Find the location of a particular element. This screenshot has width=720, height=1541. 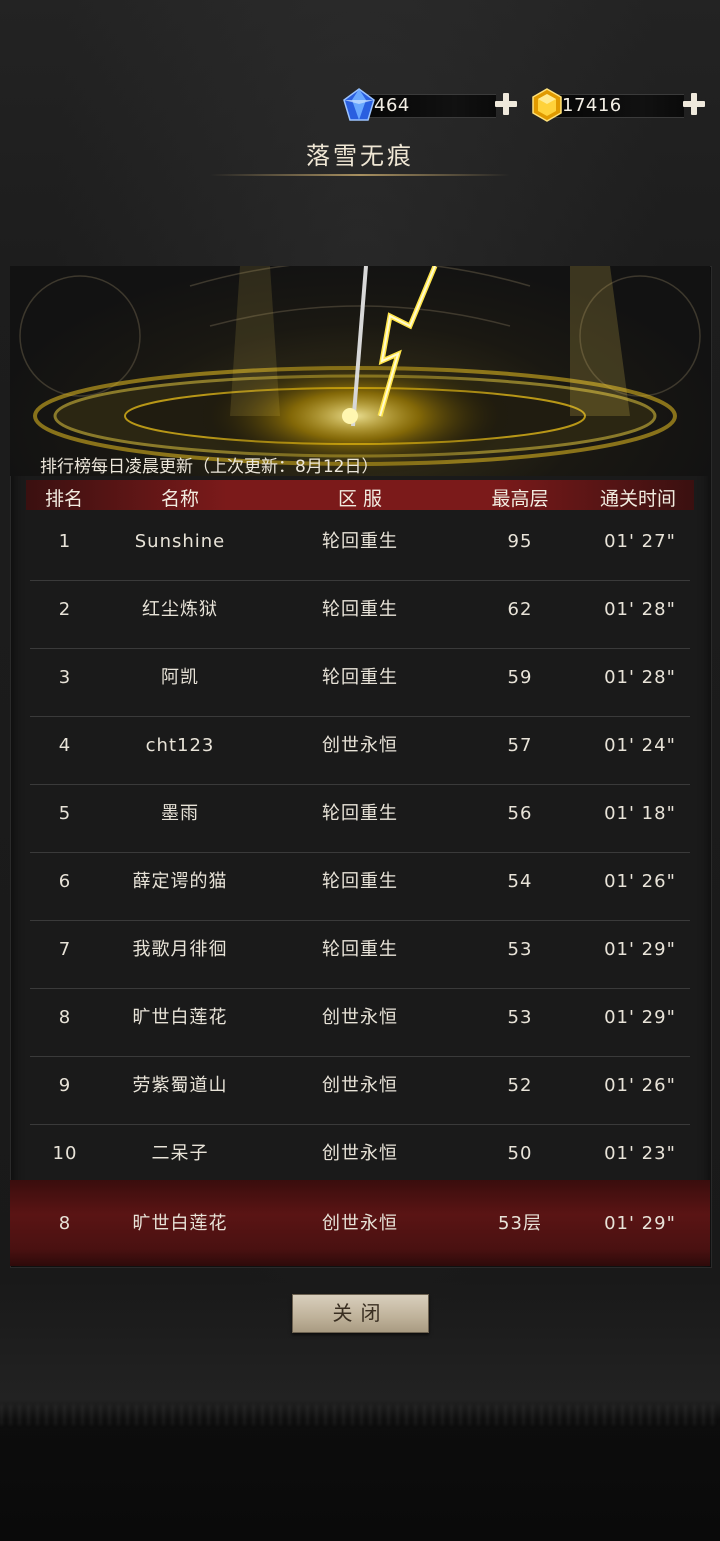

table-row: 2 红尘炼狱 轮回重生 62 01' 28" is located at coordinates (360, 614).